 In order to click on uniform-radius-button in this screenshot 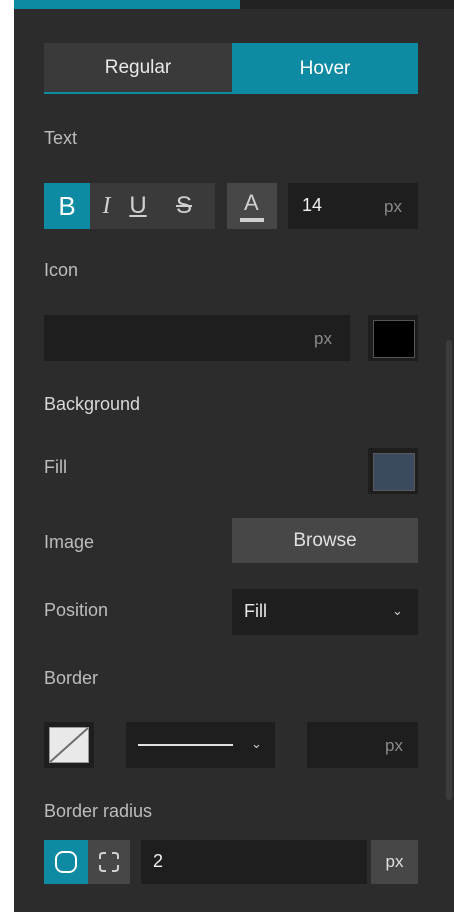, I will do `click(66, 862)`.